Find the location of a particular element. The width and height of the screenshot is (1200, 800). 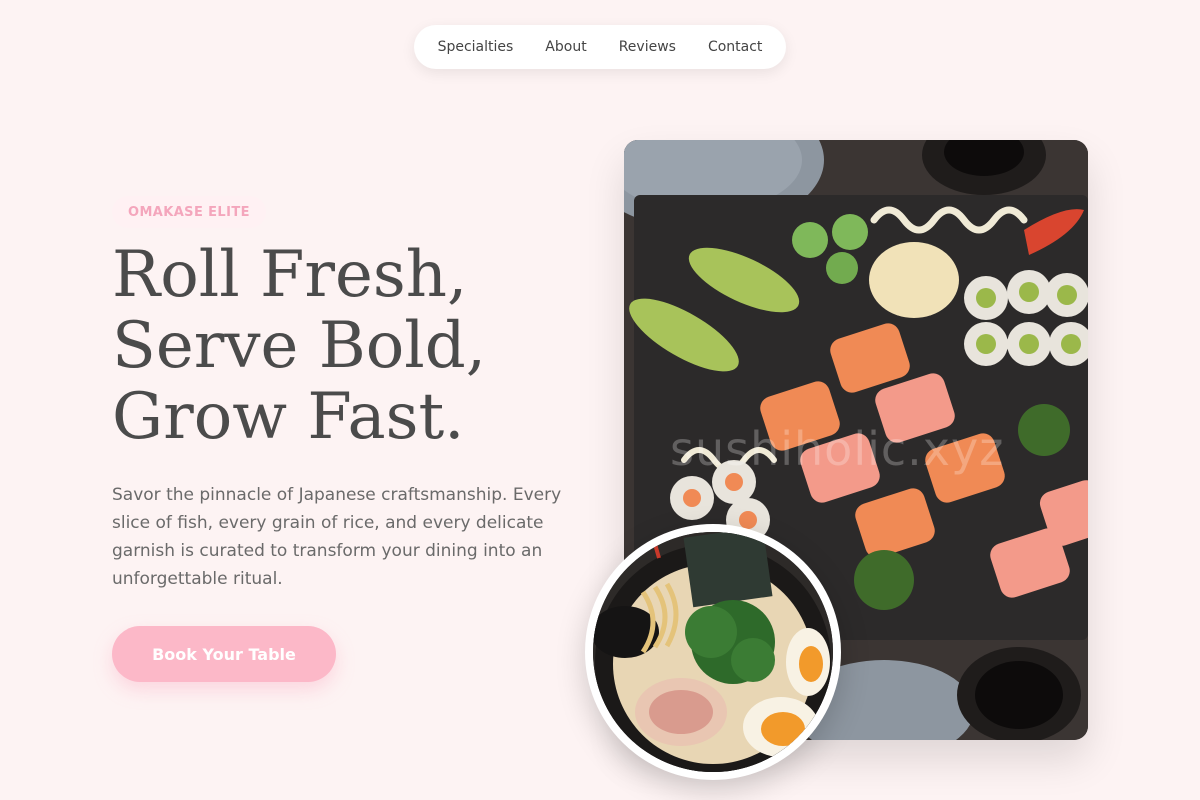

nav-item-about: About is located at coordinates (565, 47).